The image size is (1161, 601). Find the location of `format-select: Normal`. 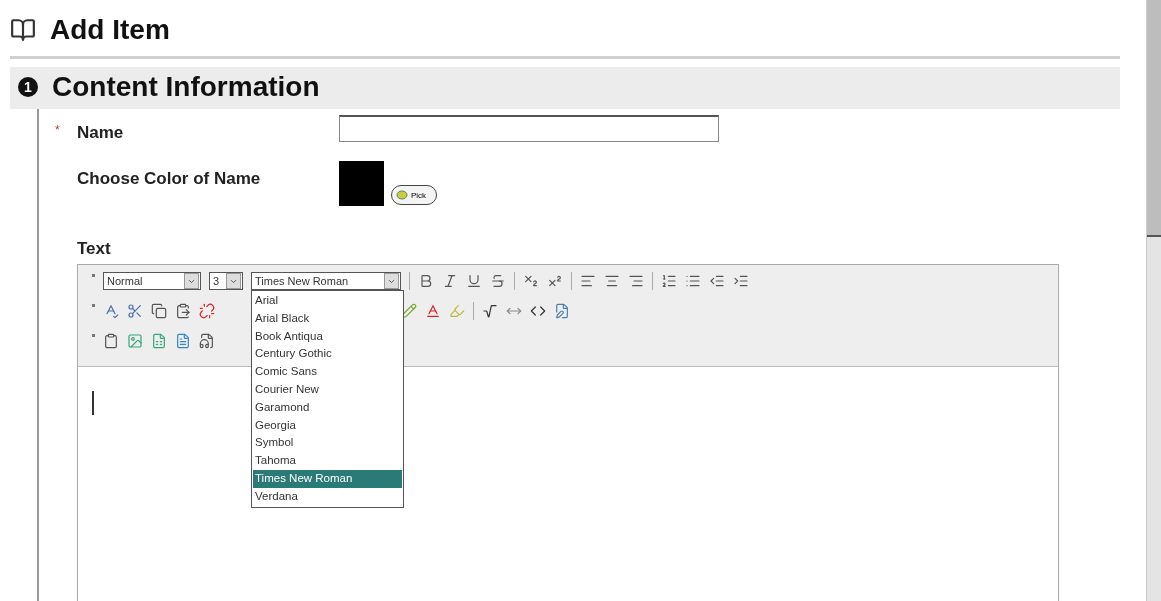

format-select: Normal is located at coordinates (152, 281).